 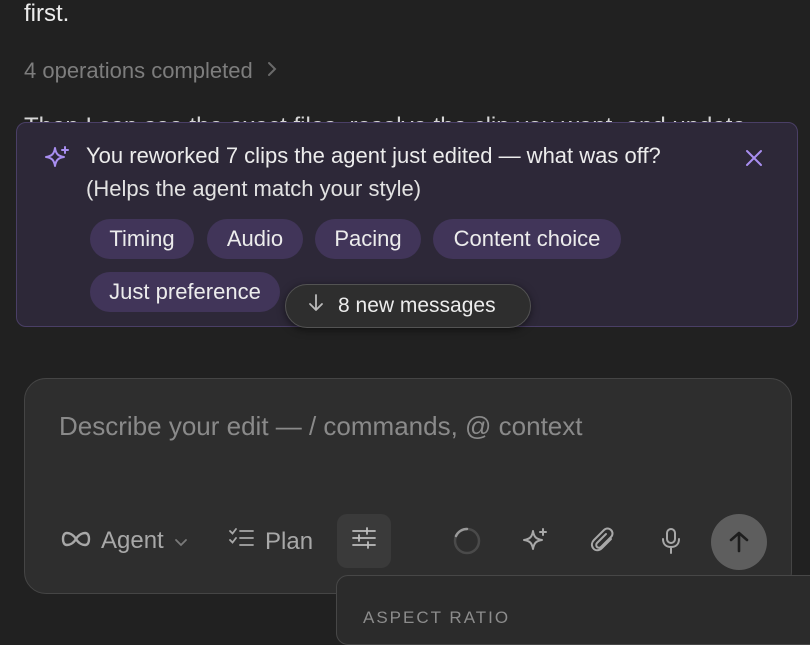 I want to click on aspect-ratio-popover: ASPECT RATIO, so click(x=573, y=610).